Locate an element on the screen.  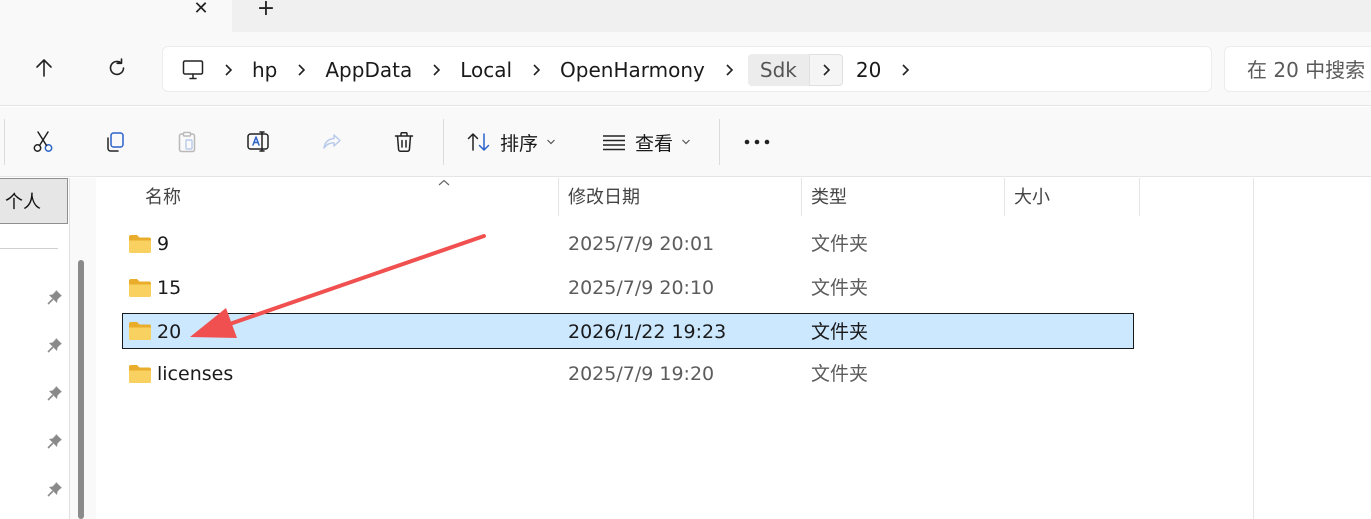
up-button is located at coordinates (44, 68).